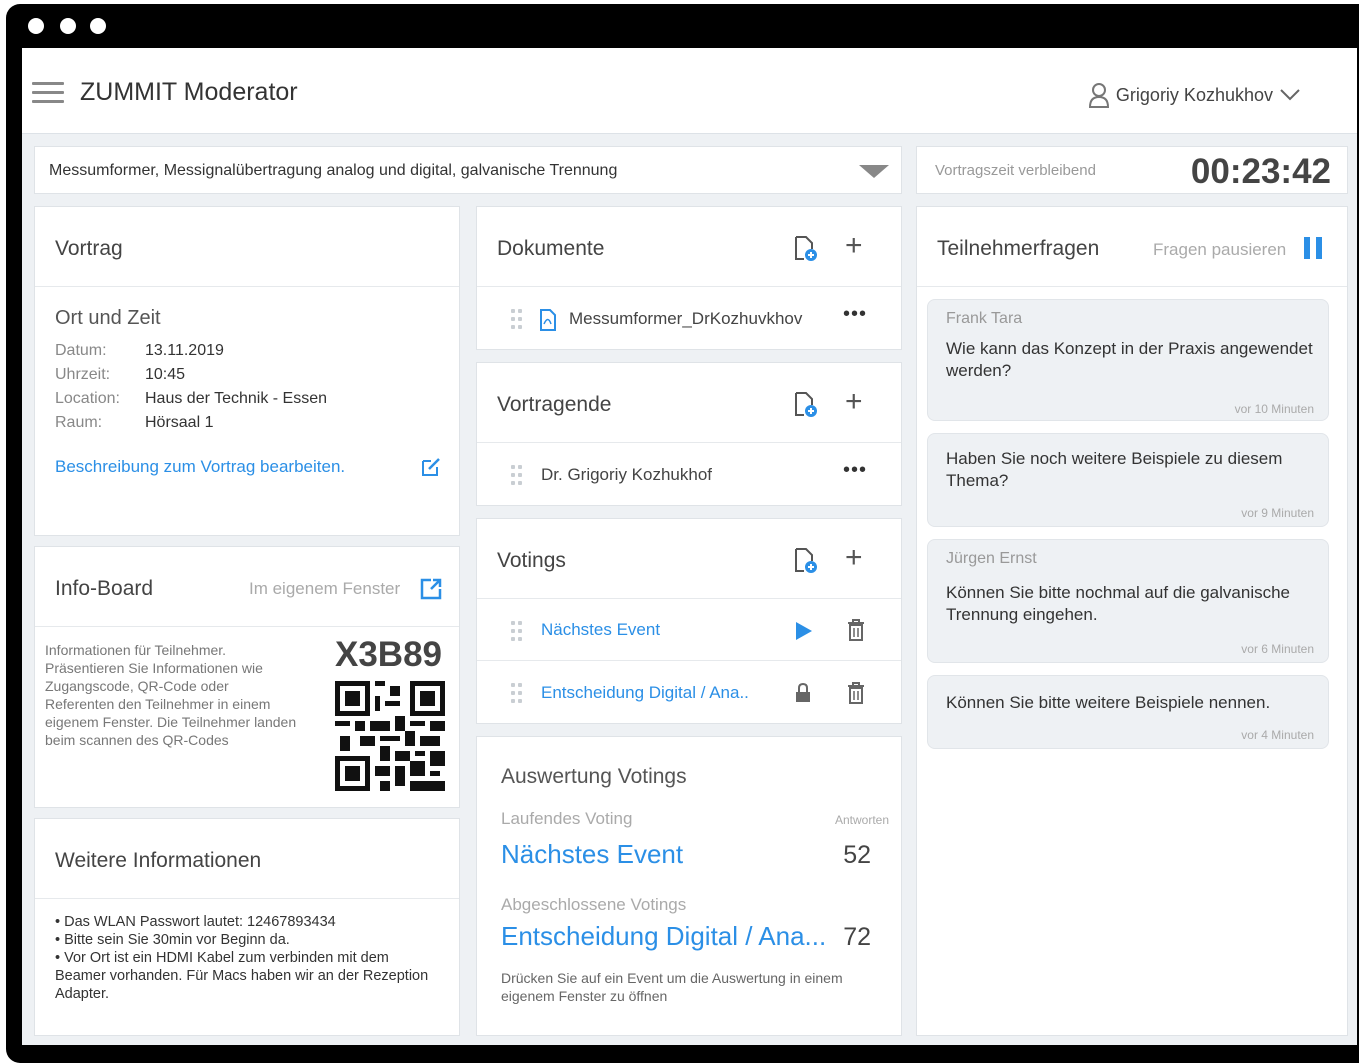 The image size is (1359, 1063). What do you see at coordinates (554, 404) in the screenshot?
I see `vortragende-title: Vortragende` at bounding box center [554, 404].